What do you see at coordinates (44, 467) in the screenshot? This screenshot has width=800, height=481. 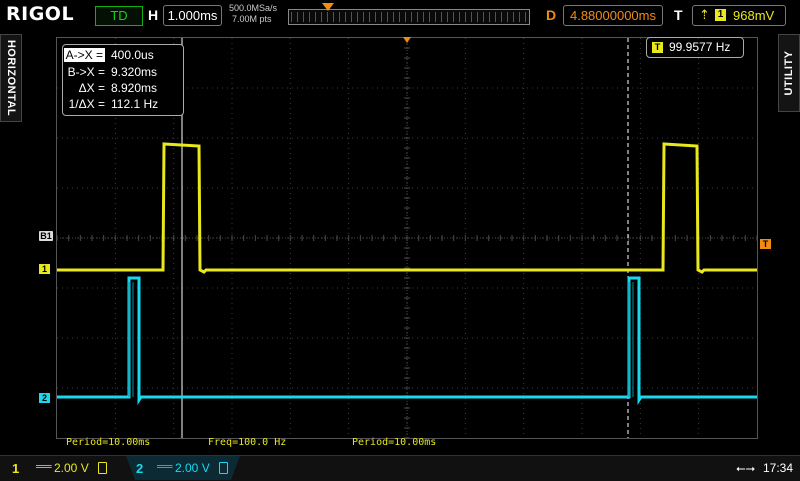 I see `ch1-coupling-icon: ══` at bounding box center [44, 467].